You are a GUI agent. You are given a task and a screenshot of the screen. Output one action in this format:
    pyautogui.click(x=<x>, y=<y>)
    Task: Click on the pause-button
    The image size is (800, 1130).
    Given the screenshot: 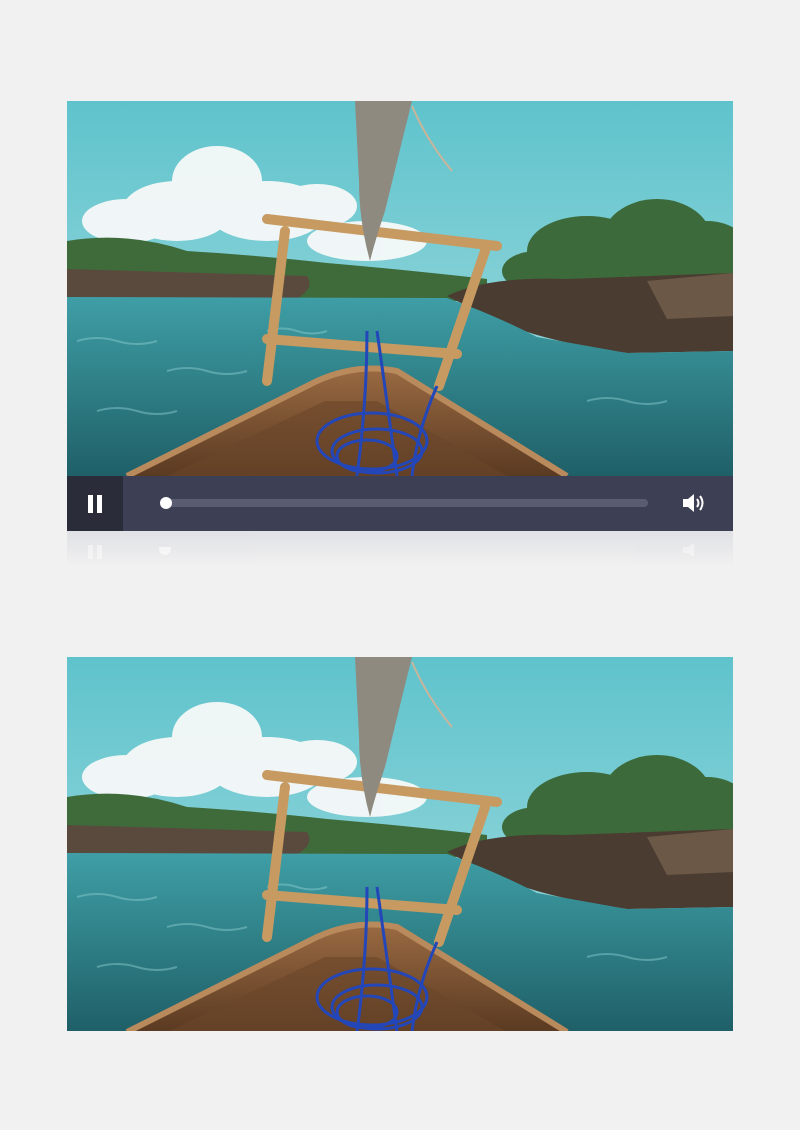 What is the action you would take?
    pyautogui.click(x=95, y=503)
    